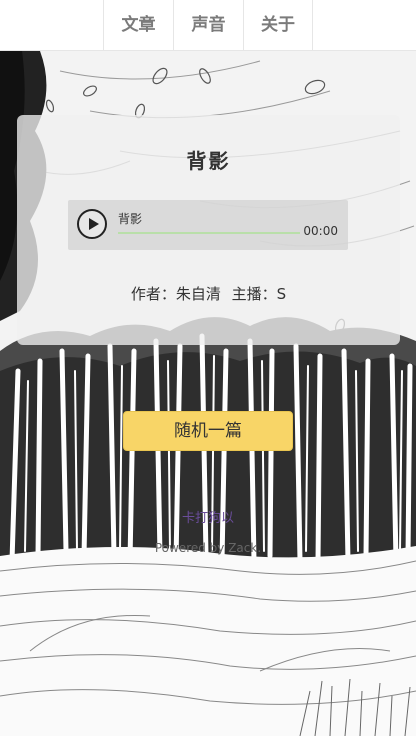 This screenshot has width=416, height=736. I want to click on tab-audio: 声音, so click(208, 25).